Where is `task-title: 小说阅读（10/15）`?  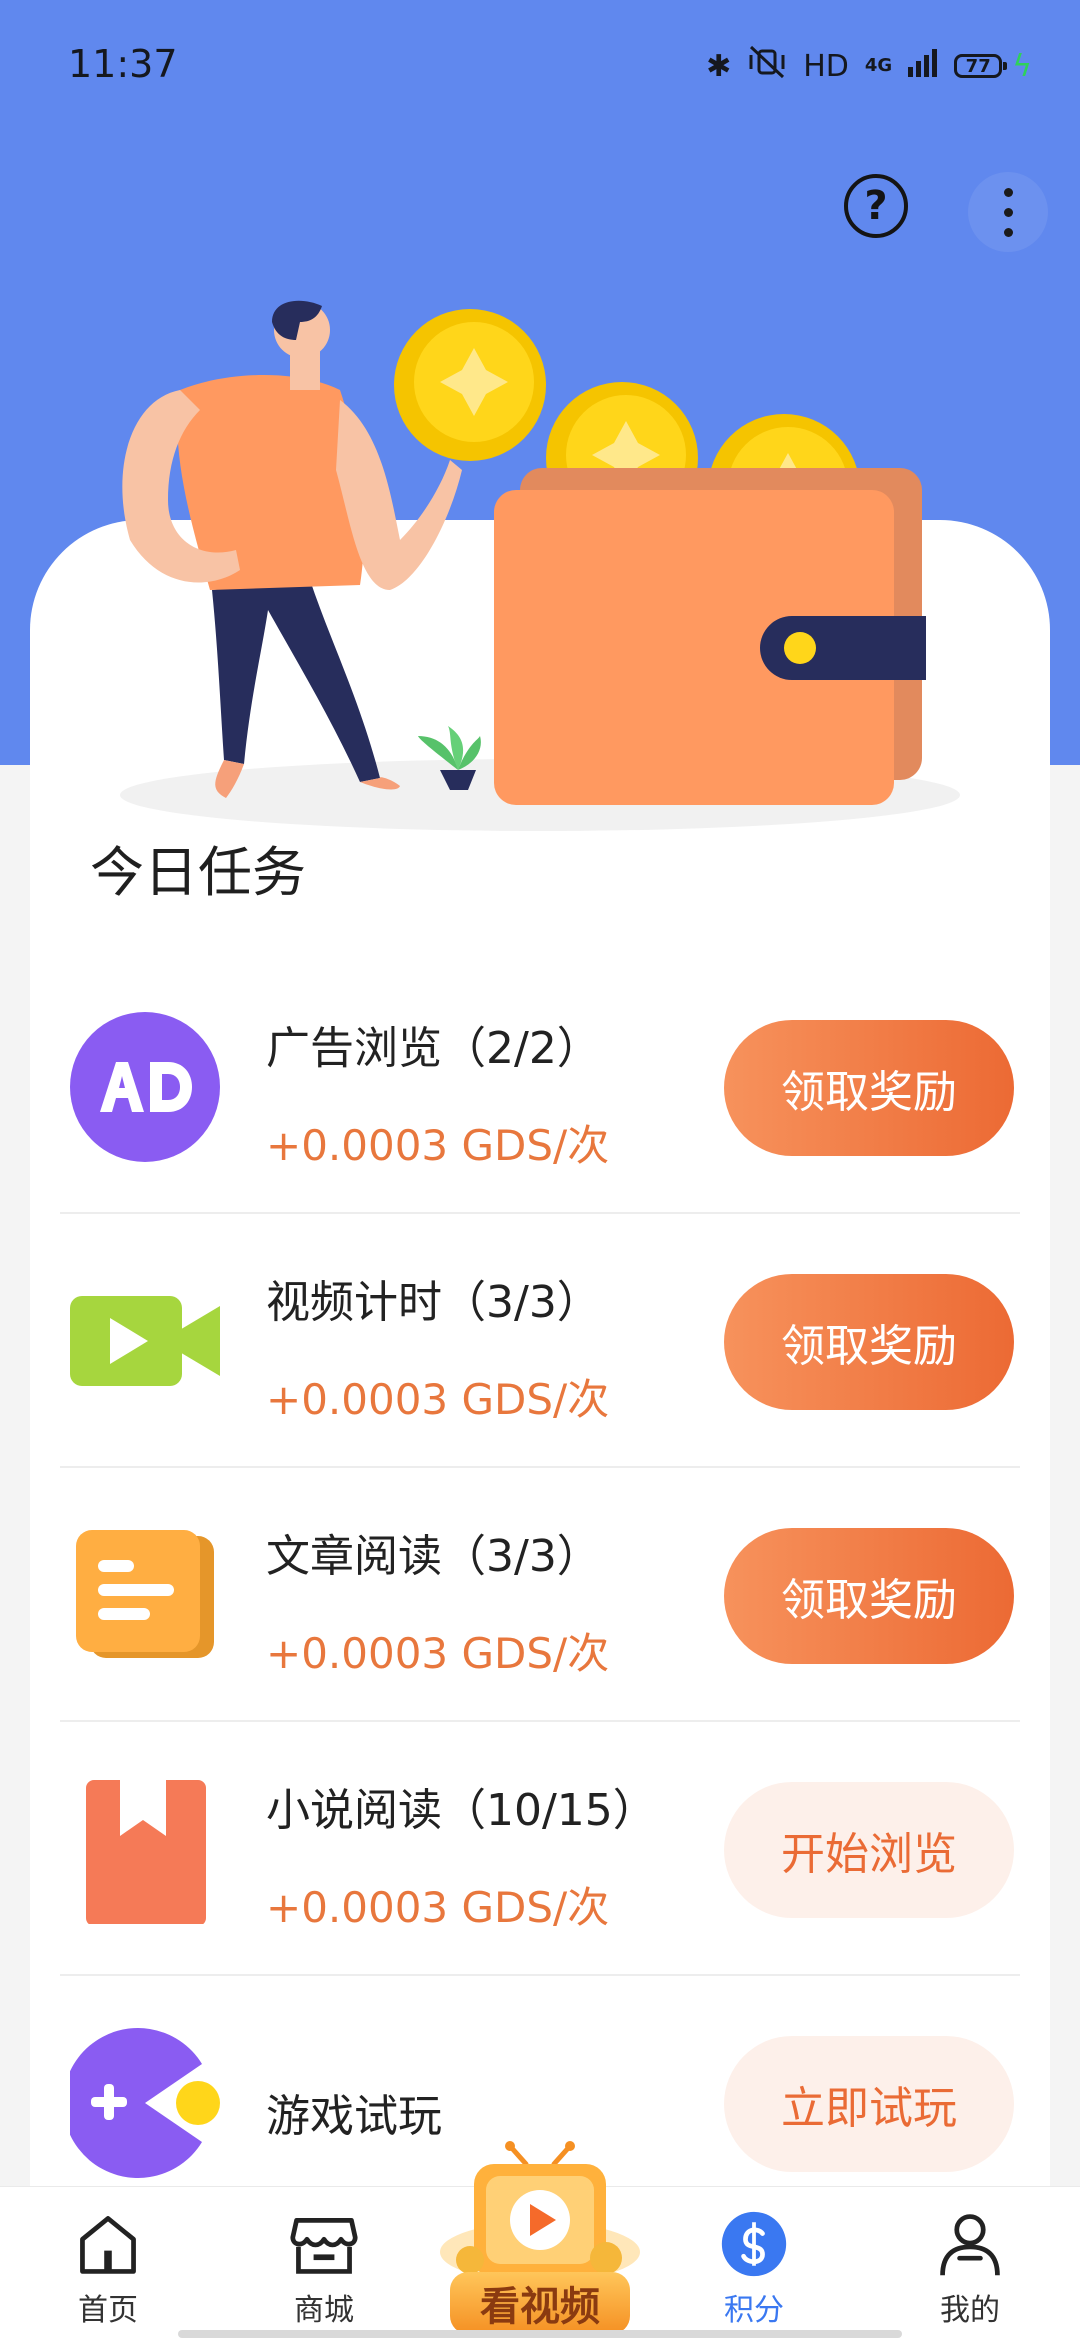 task-title: 小说阅读（10/15） is located at coordinates (461, 1810).